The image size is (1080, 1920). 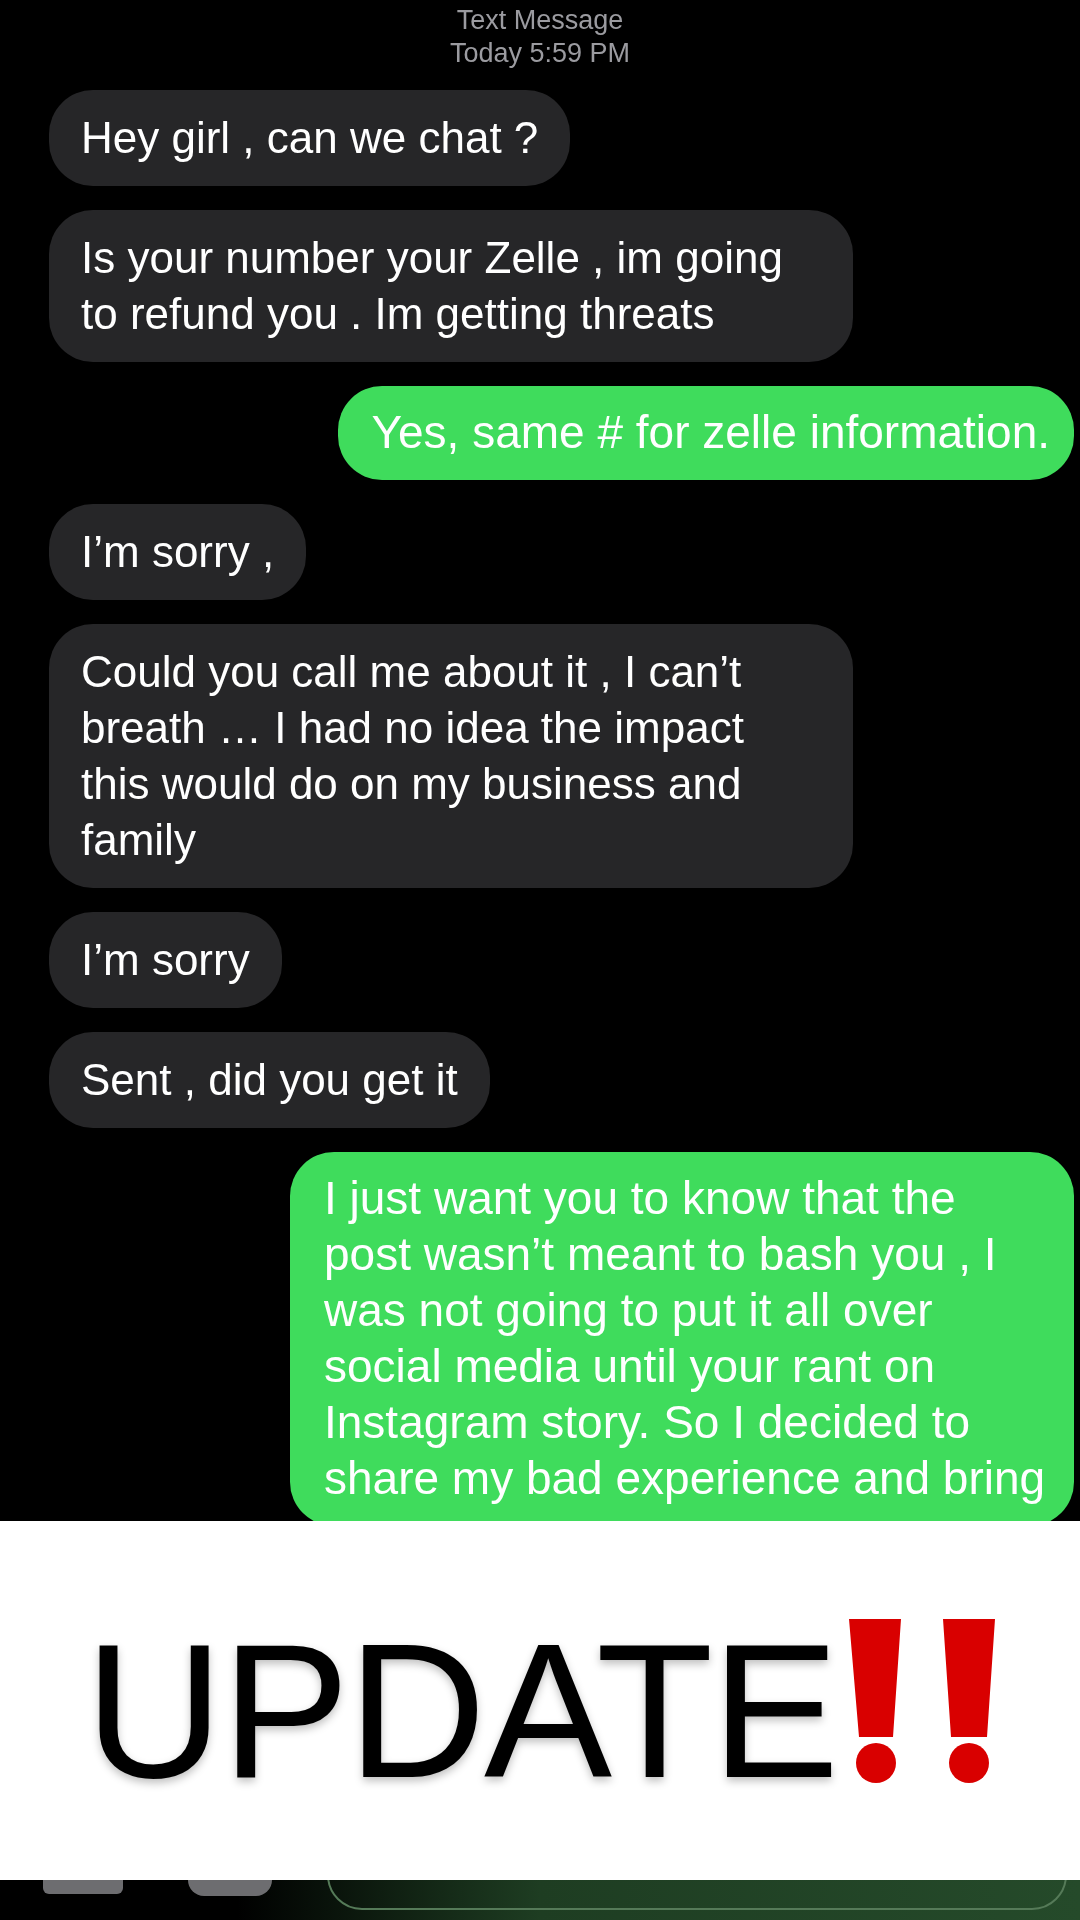 What do you see at coordinates (540, 20) in the screenshot?
I see `conversation-type: Text Message` at bounding box center [540, 20].